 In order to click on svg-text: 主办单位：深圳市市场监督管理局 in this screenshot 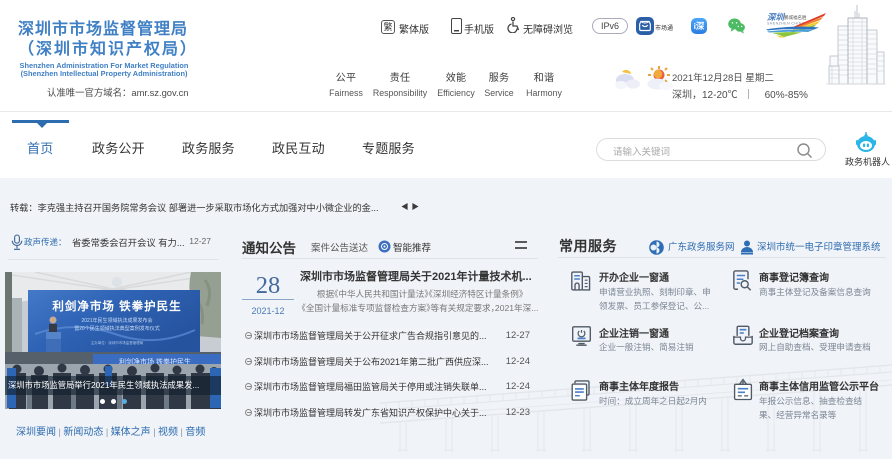, I will do `click(117, 342)`.